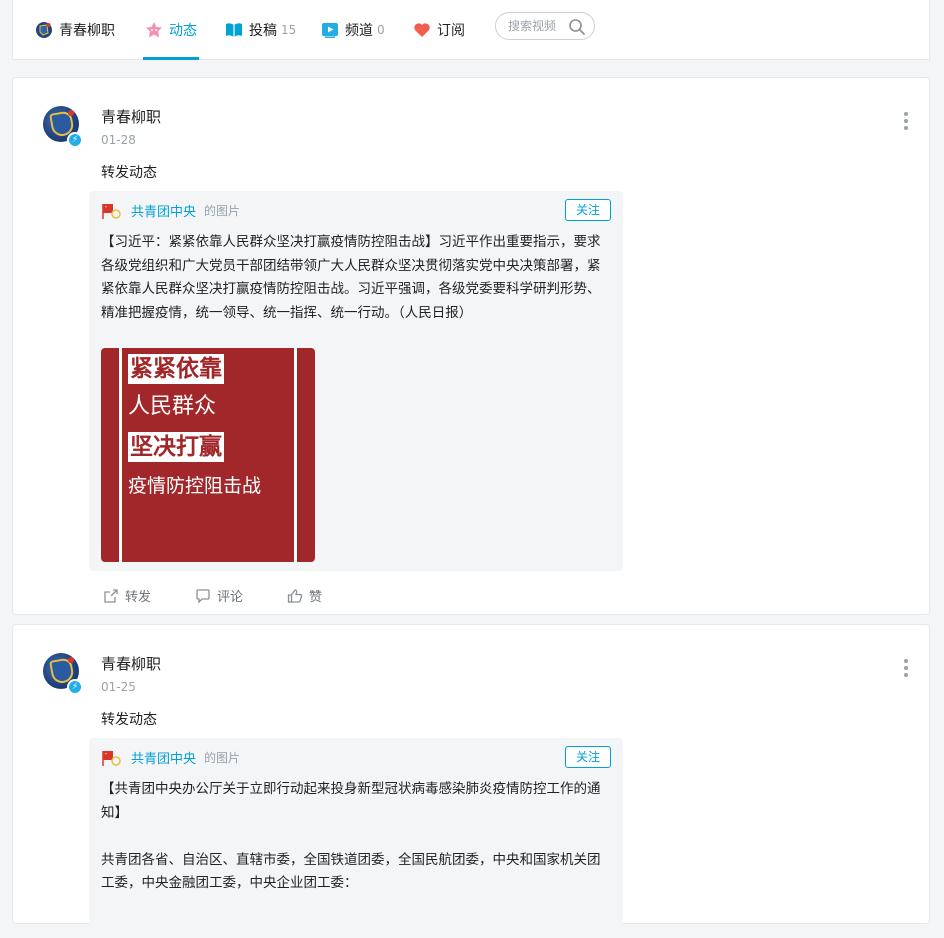  I want to click on tab-uploads-label: 投稿, so click(263, 31).